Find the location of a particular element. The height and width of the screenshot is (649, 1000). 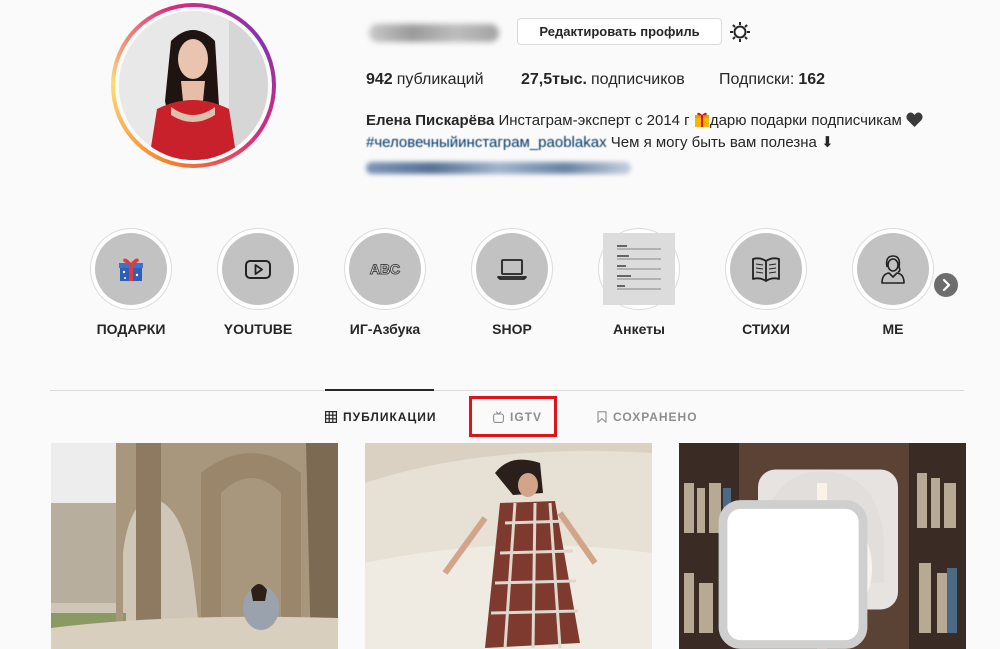

dune-dress-photo is located at coordinates (508, 546).